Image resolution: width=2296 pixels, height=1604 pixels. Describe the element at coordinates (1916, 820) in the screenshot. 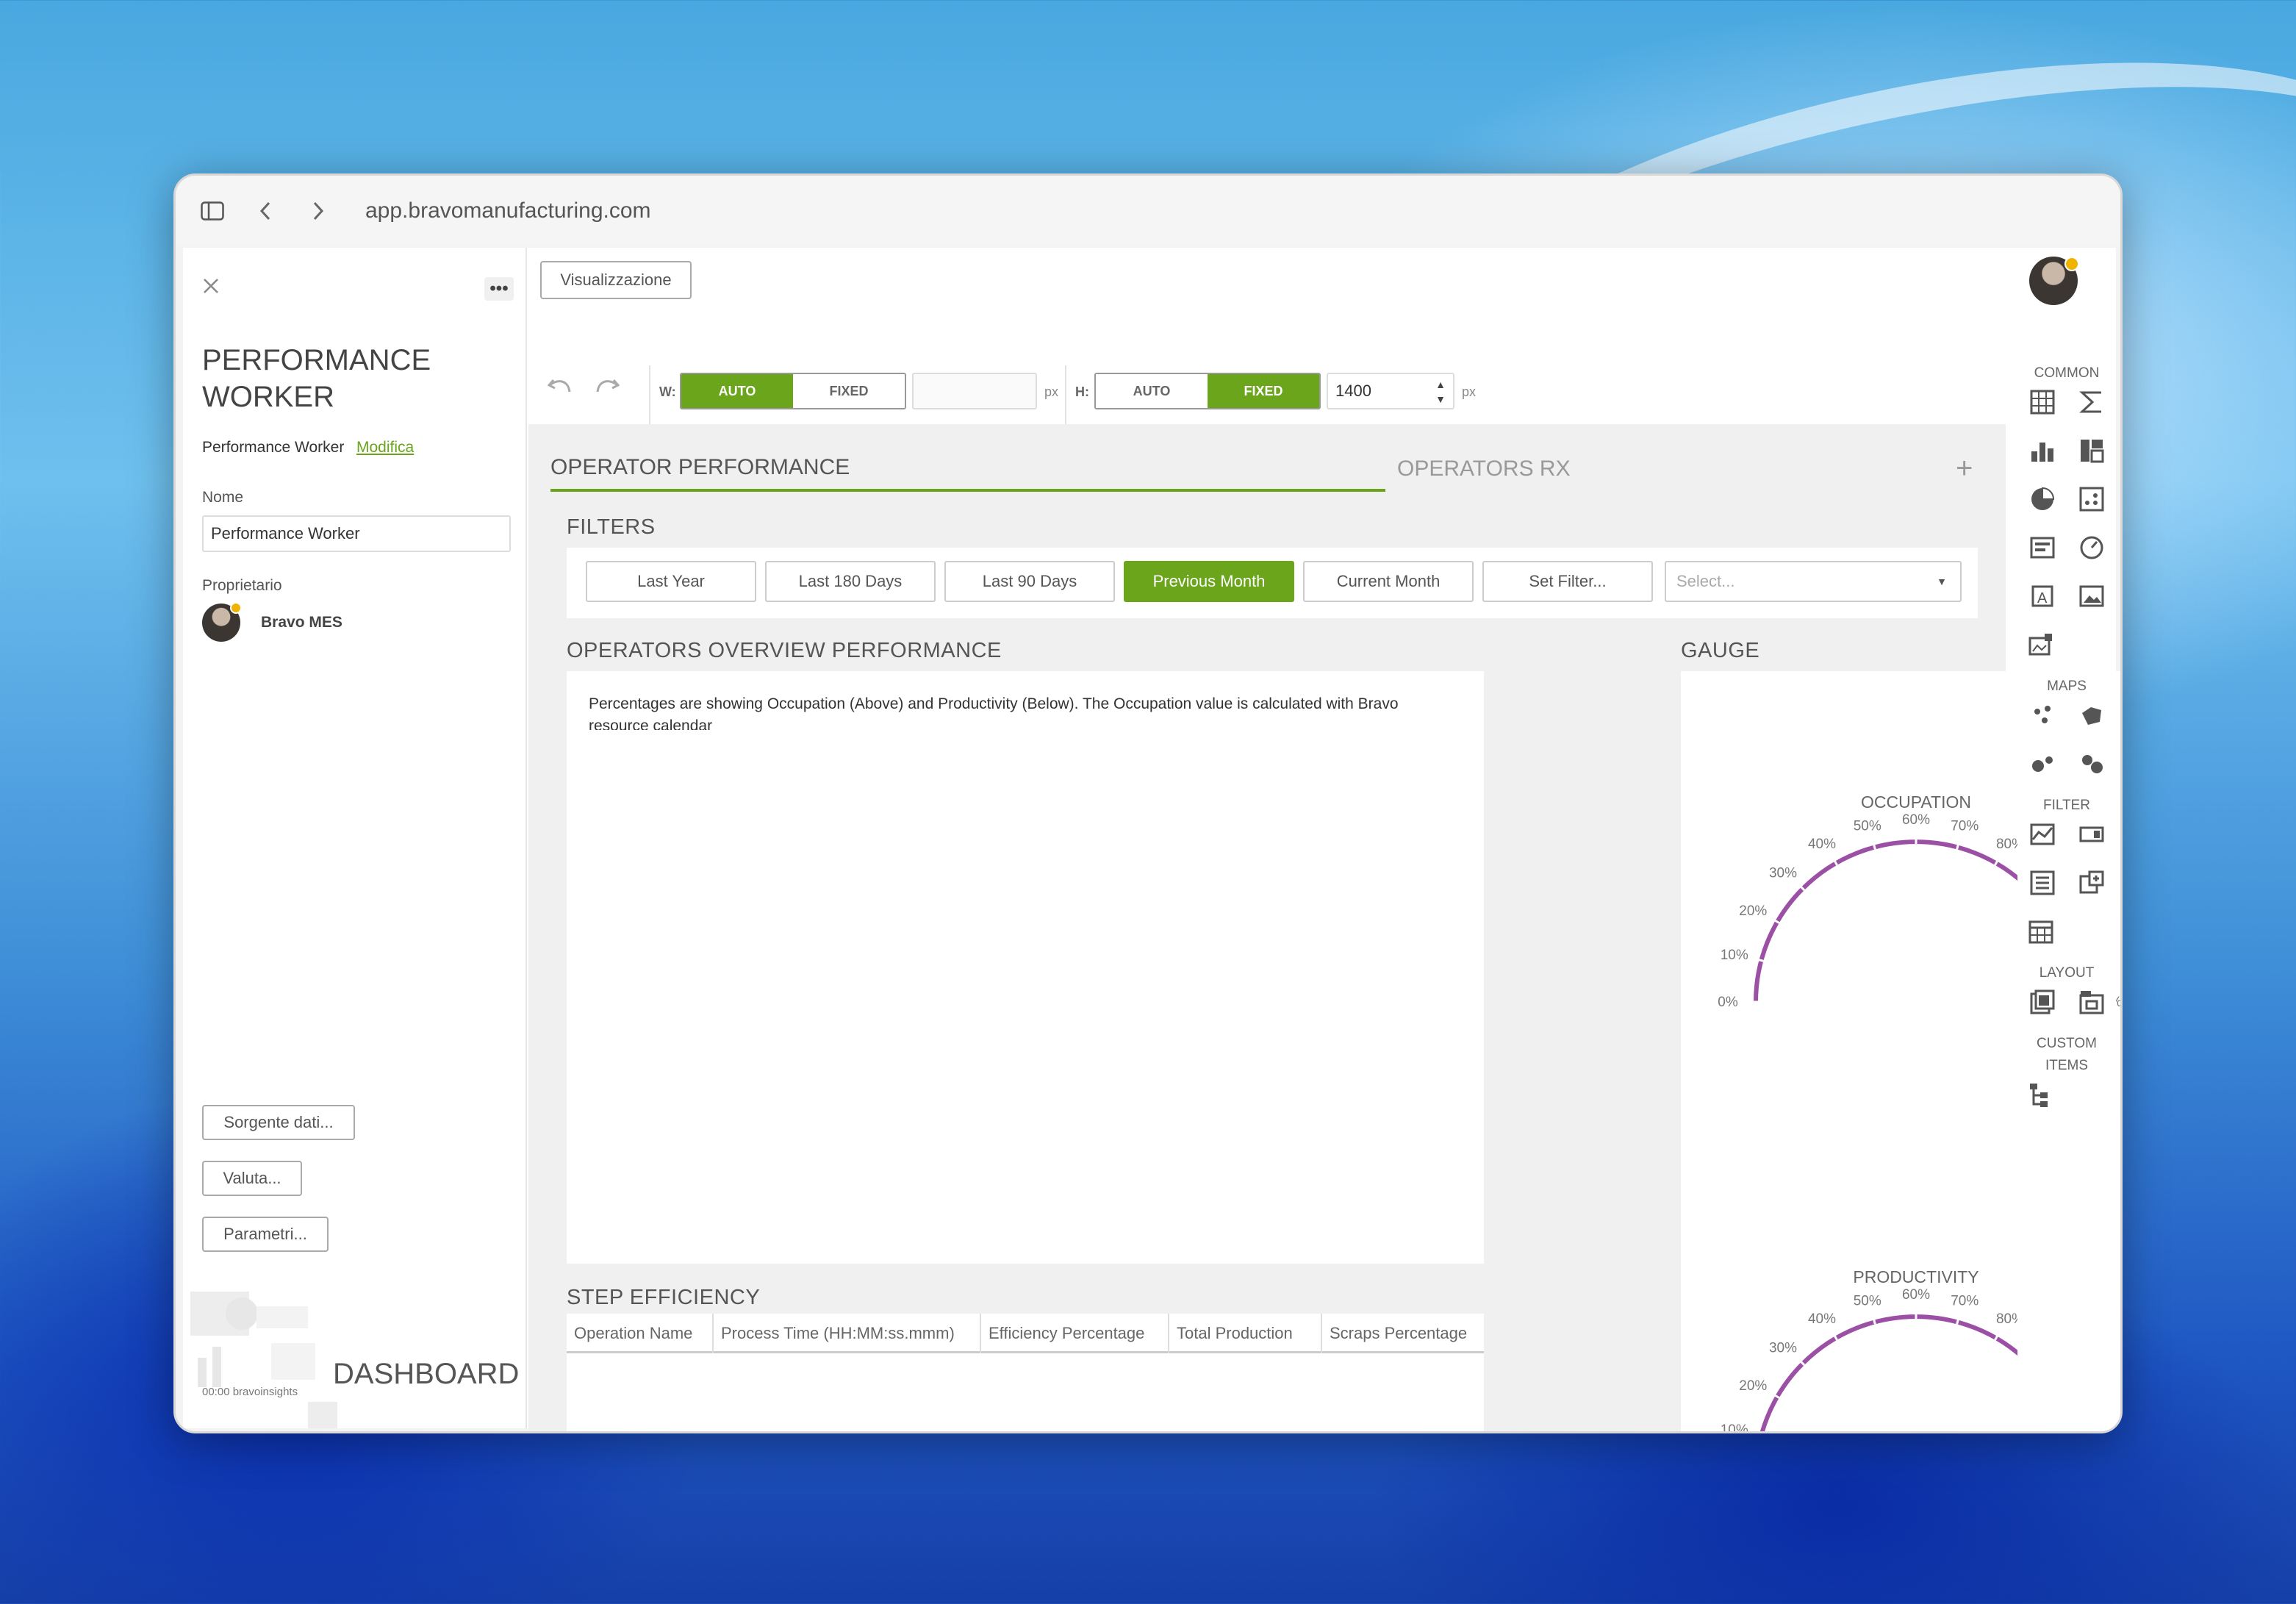

I see `occupation-gauge-tick-label-6: 60%` at that location.